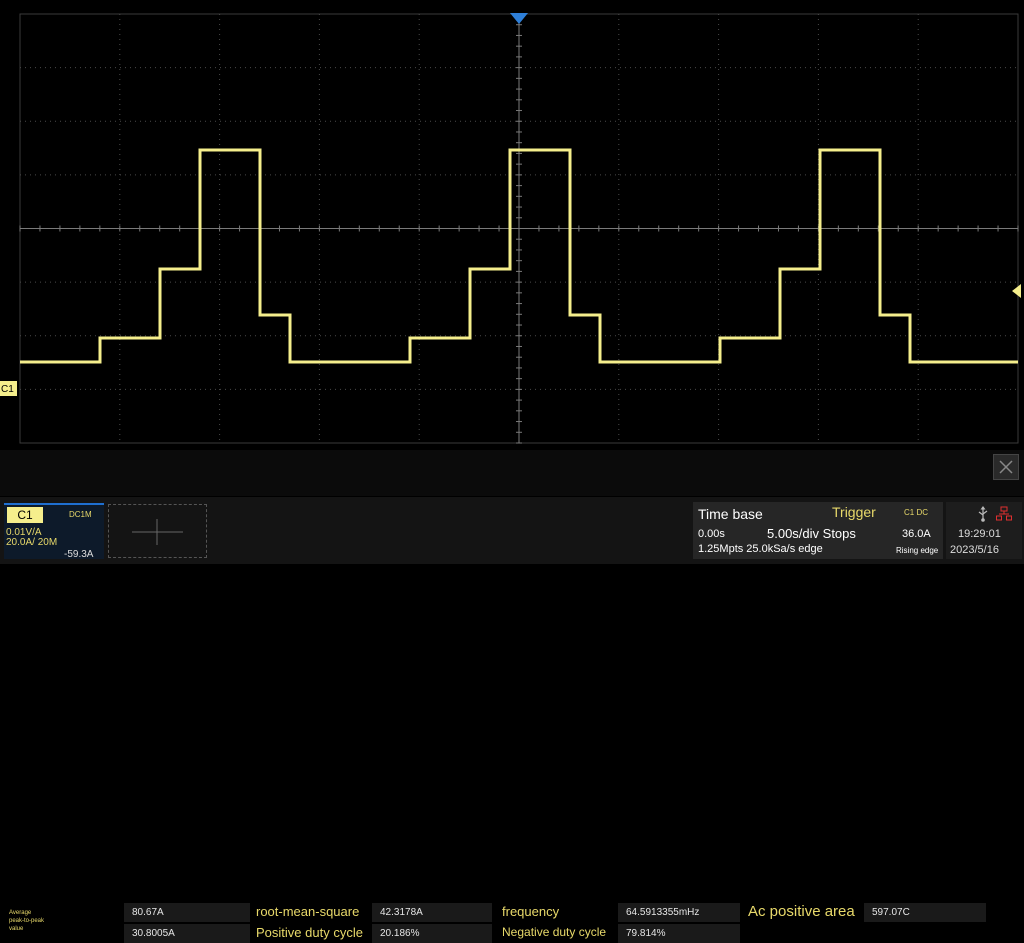  I want to click on avg-peak-label: Average peak-to-peak value, so click(27, 921).